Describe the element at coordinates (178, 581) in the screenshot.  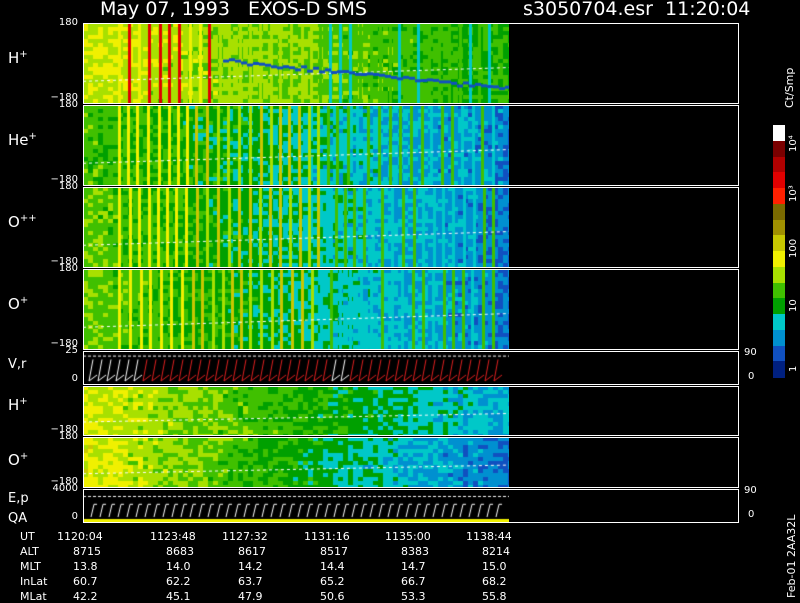
I see `footer-cell: 62.2` at that location.